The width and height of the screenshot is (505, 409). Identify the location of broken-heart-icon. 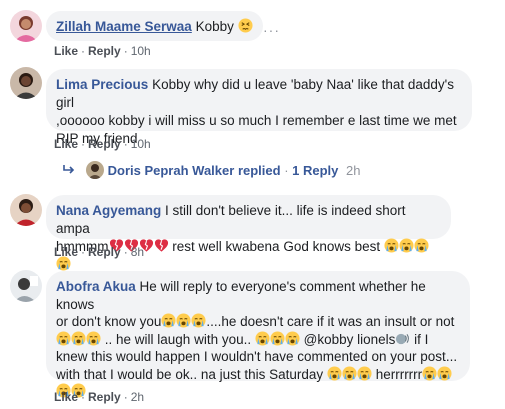
(161, 245).